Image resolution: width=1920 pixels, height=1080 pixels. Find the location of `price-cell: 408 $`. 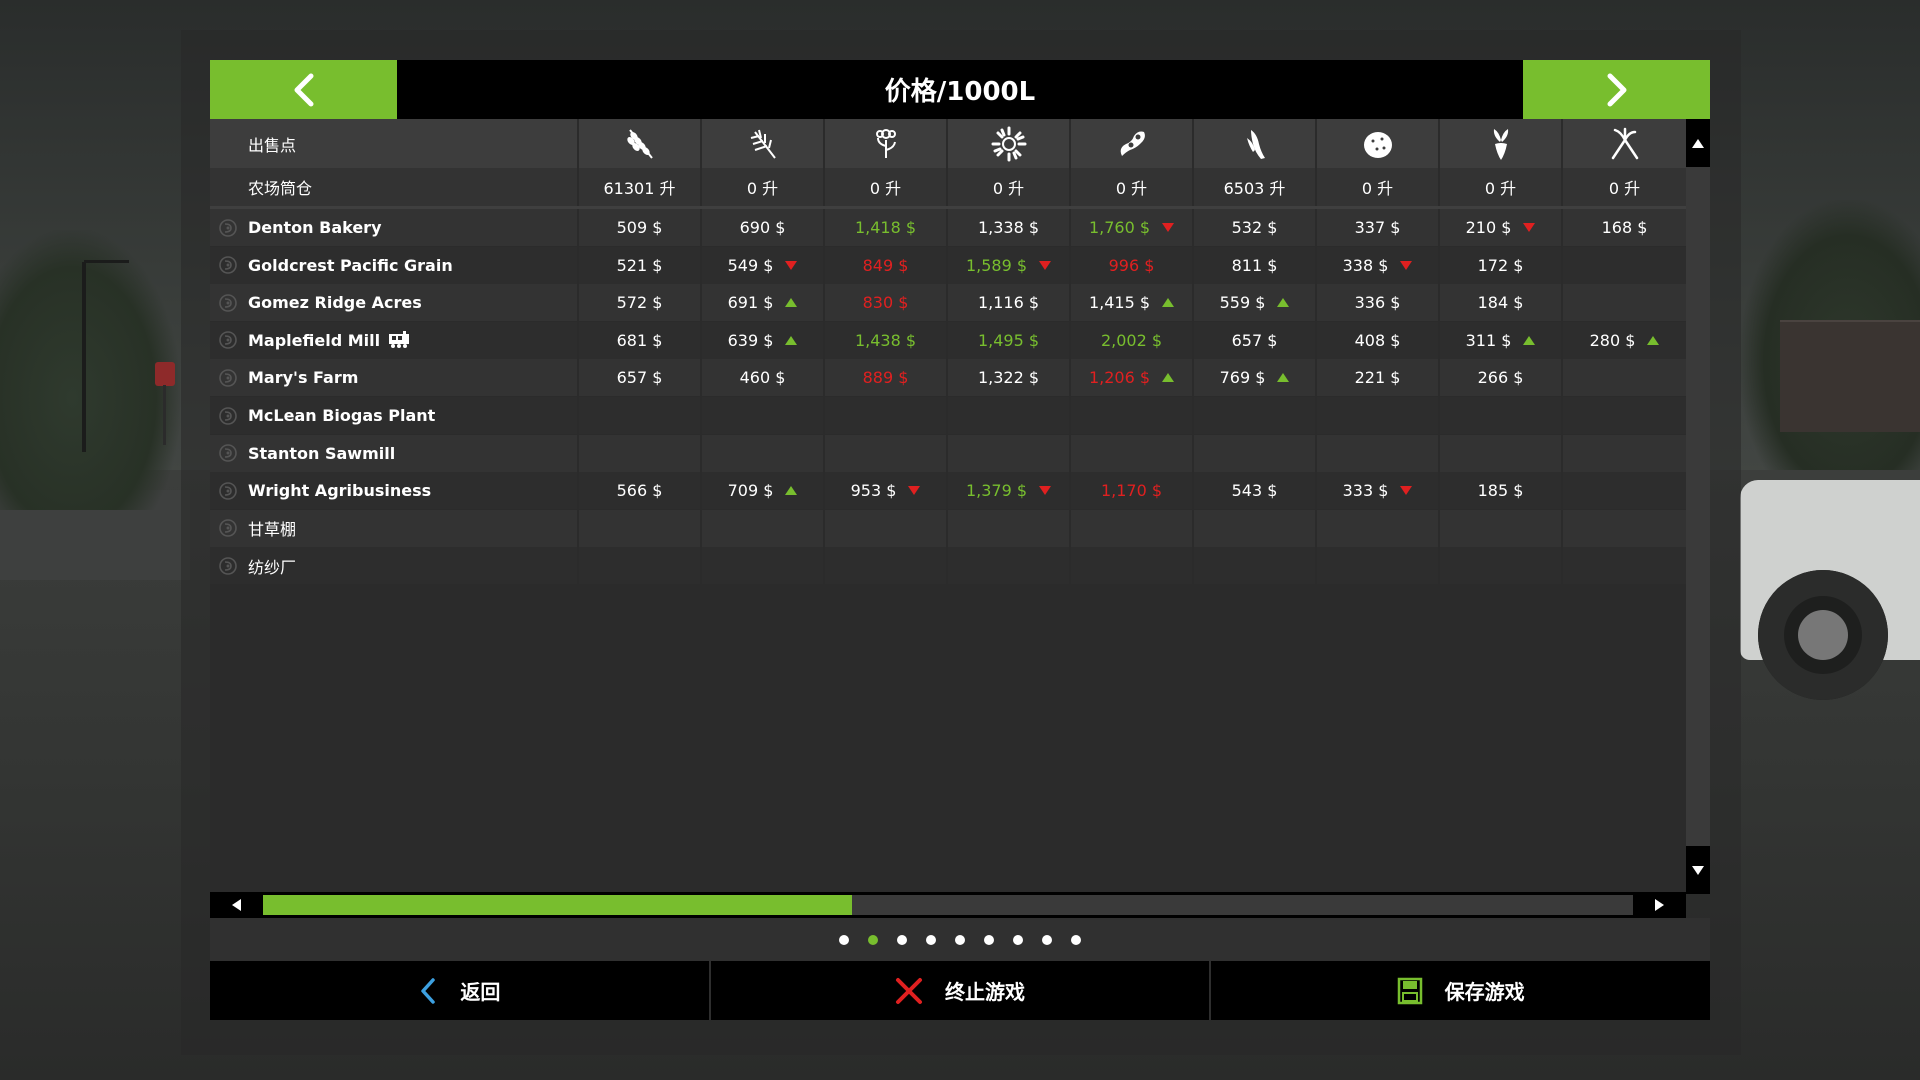

price-cell: 408 $ is located at coordinates (1378, 340).